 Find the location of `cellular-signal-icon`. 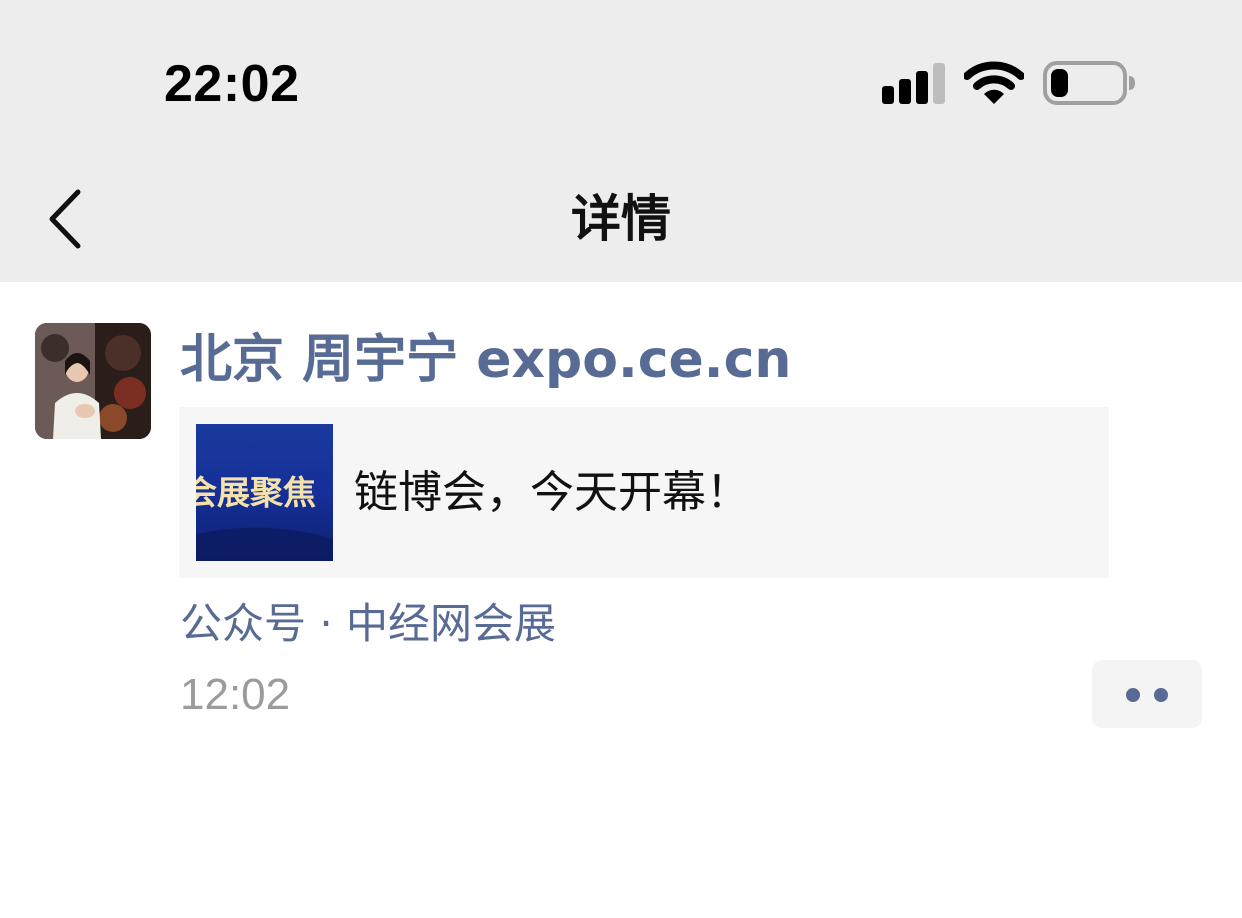

cellular-signal-icon is located at coordinates (913, 83).